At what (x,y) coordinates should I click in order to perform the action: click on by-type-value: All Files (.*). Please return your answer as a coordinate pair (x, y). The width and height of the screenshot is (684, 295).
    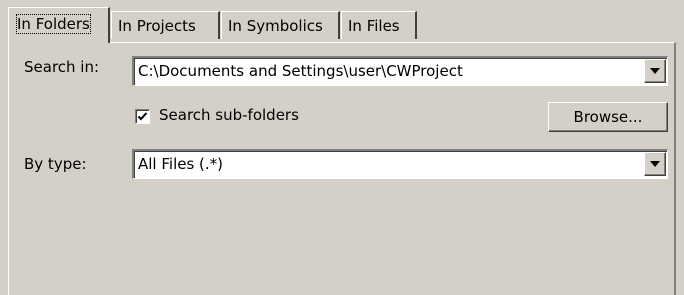
    Looking at the image, I should click on (181, 164).